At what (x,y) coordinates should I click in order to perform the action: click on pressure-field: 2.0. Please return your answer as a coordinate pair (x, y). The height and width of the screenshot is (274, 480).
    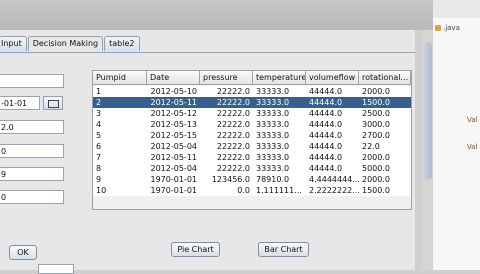
    Looking at the image, I should click on (32, 127).